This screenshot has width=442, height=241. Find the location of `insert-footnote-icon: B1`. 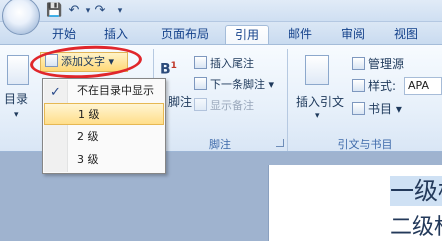

insert-footnote-icon: B1 is located at coordinates (168, 68).